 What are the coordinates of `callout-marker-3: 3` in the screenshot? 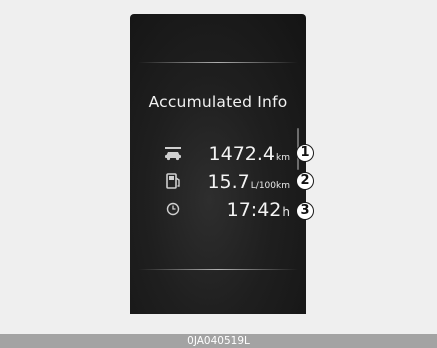 It's located at (305, 211).